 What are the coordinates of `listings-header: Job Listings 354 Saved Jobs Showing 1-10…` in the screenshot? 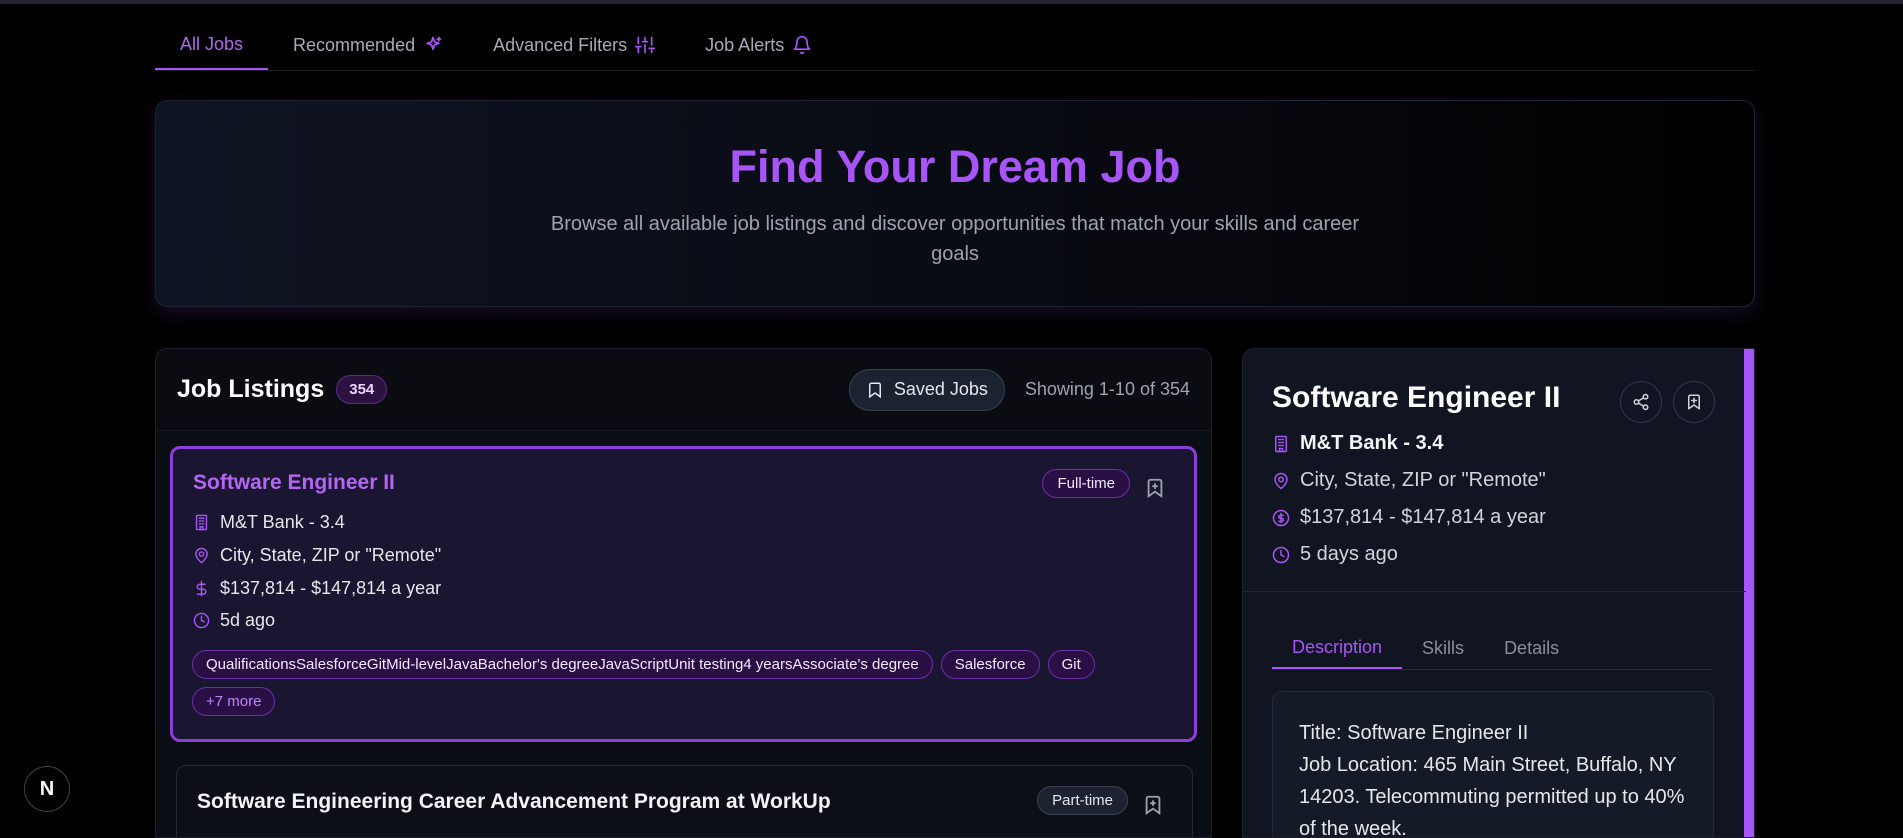 It's located at (683, 390).